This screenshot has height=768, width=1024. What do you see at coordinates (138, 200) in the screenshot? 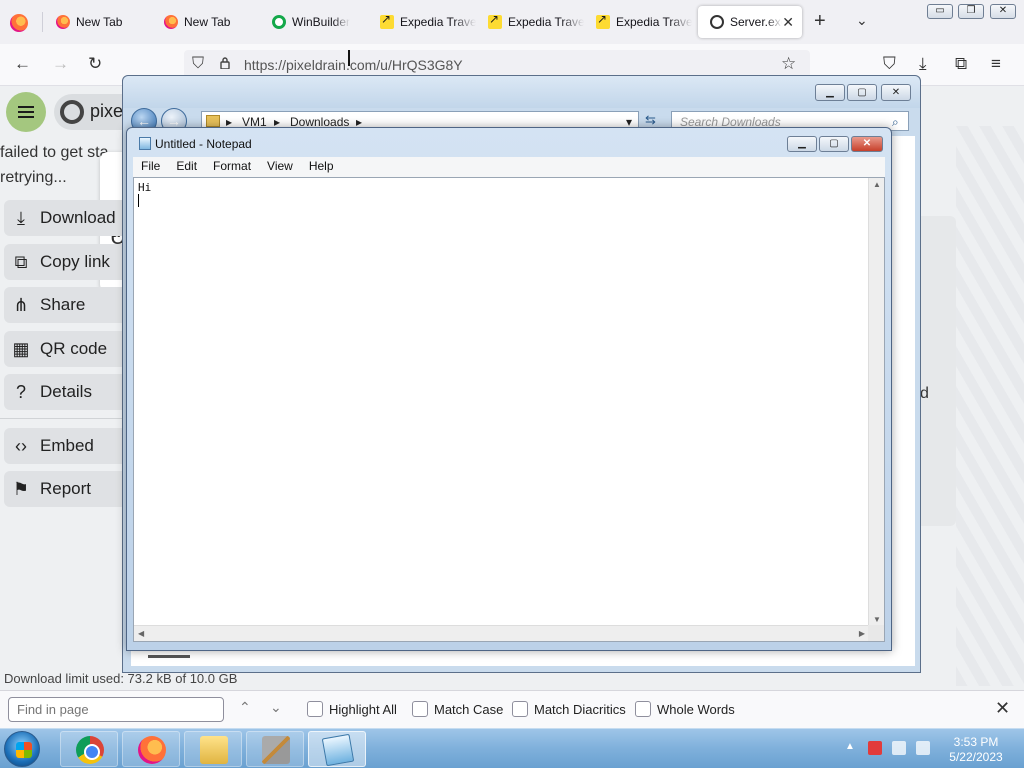
I see `text-caret` at bounding box center [138, 200].